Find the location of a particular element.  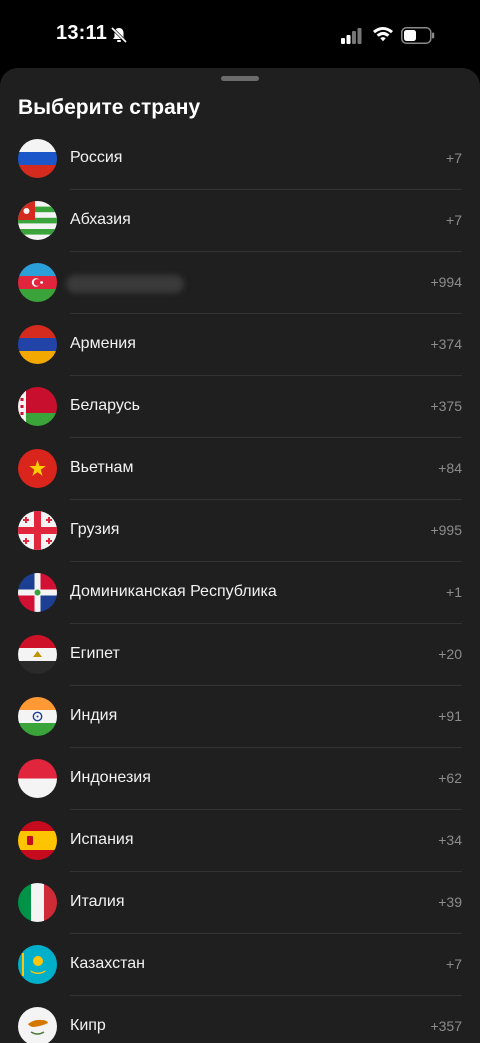

dominican-republic-flag-icon is located at coordinates (37, 592).